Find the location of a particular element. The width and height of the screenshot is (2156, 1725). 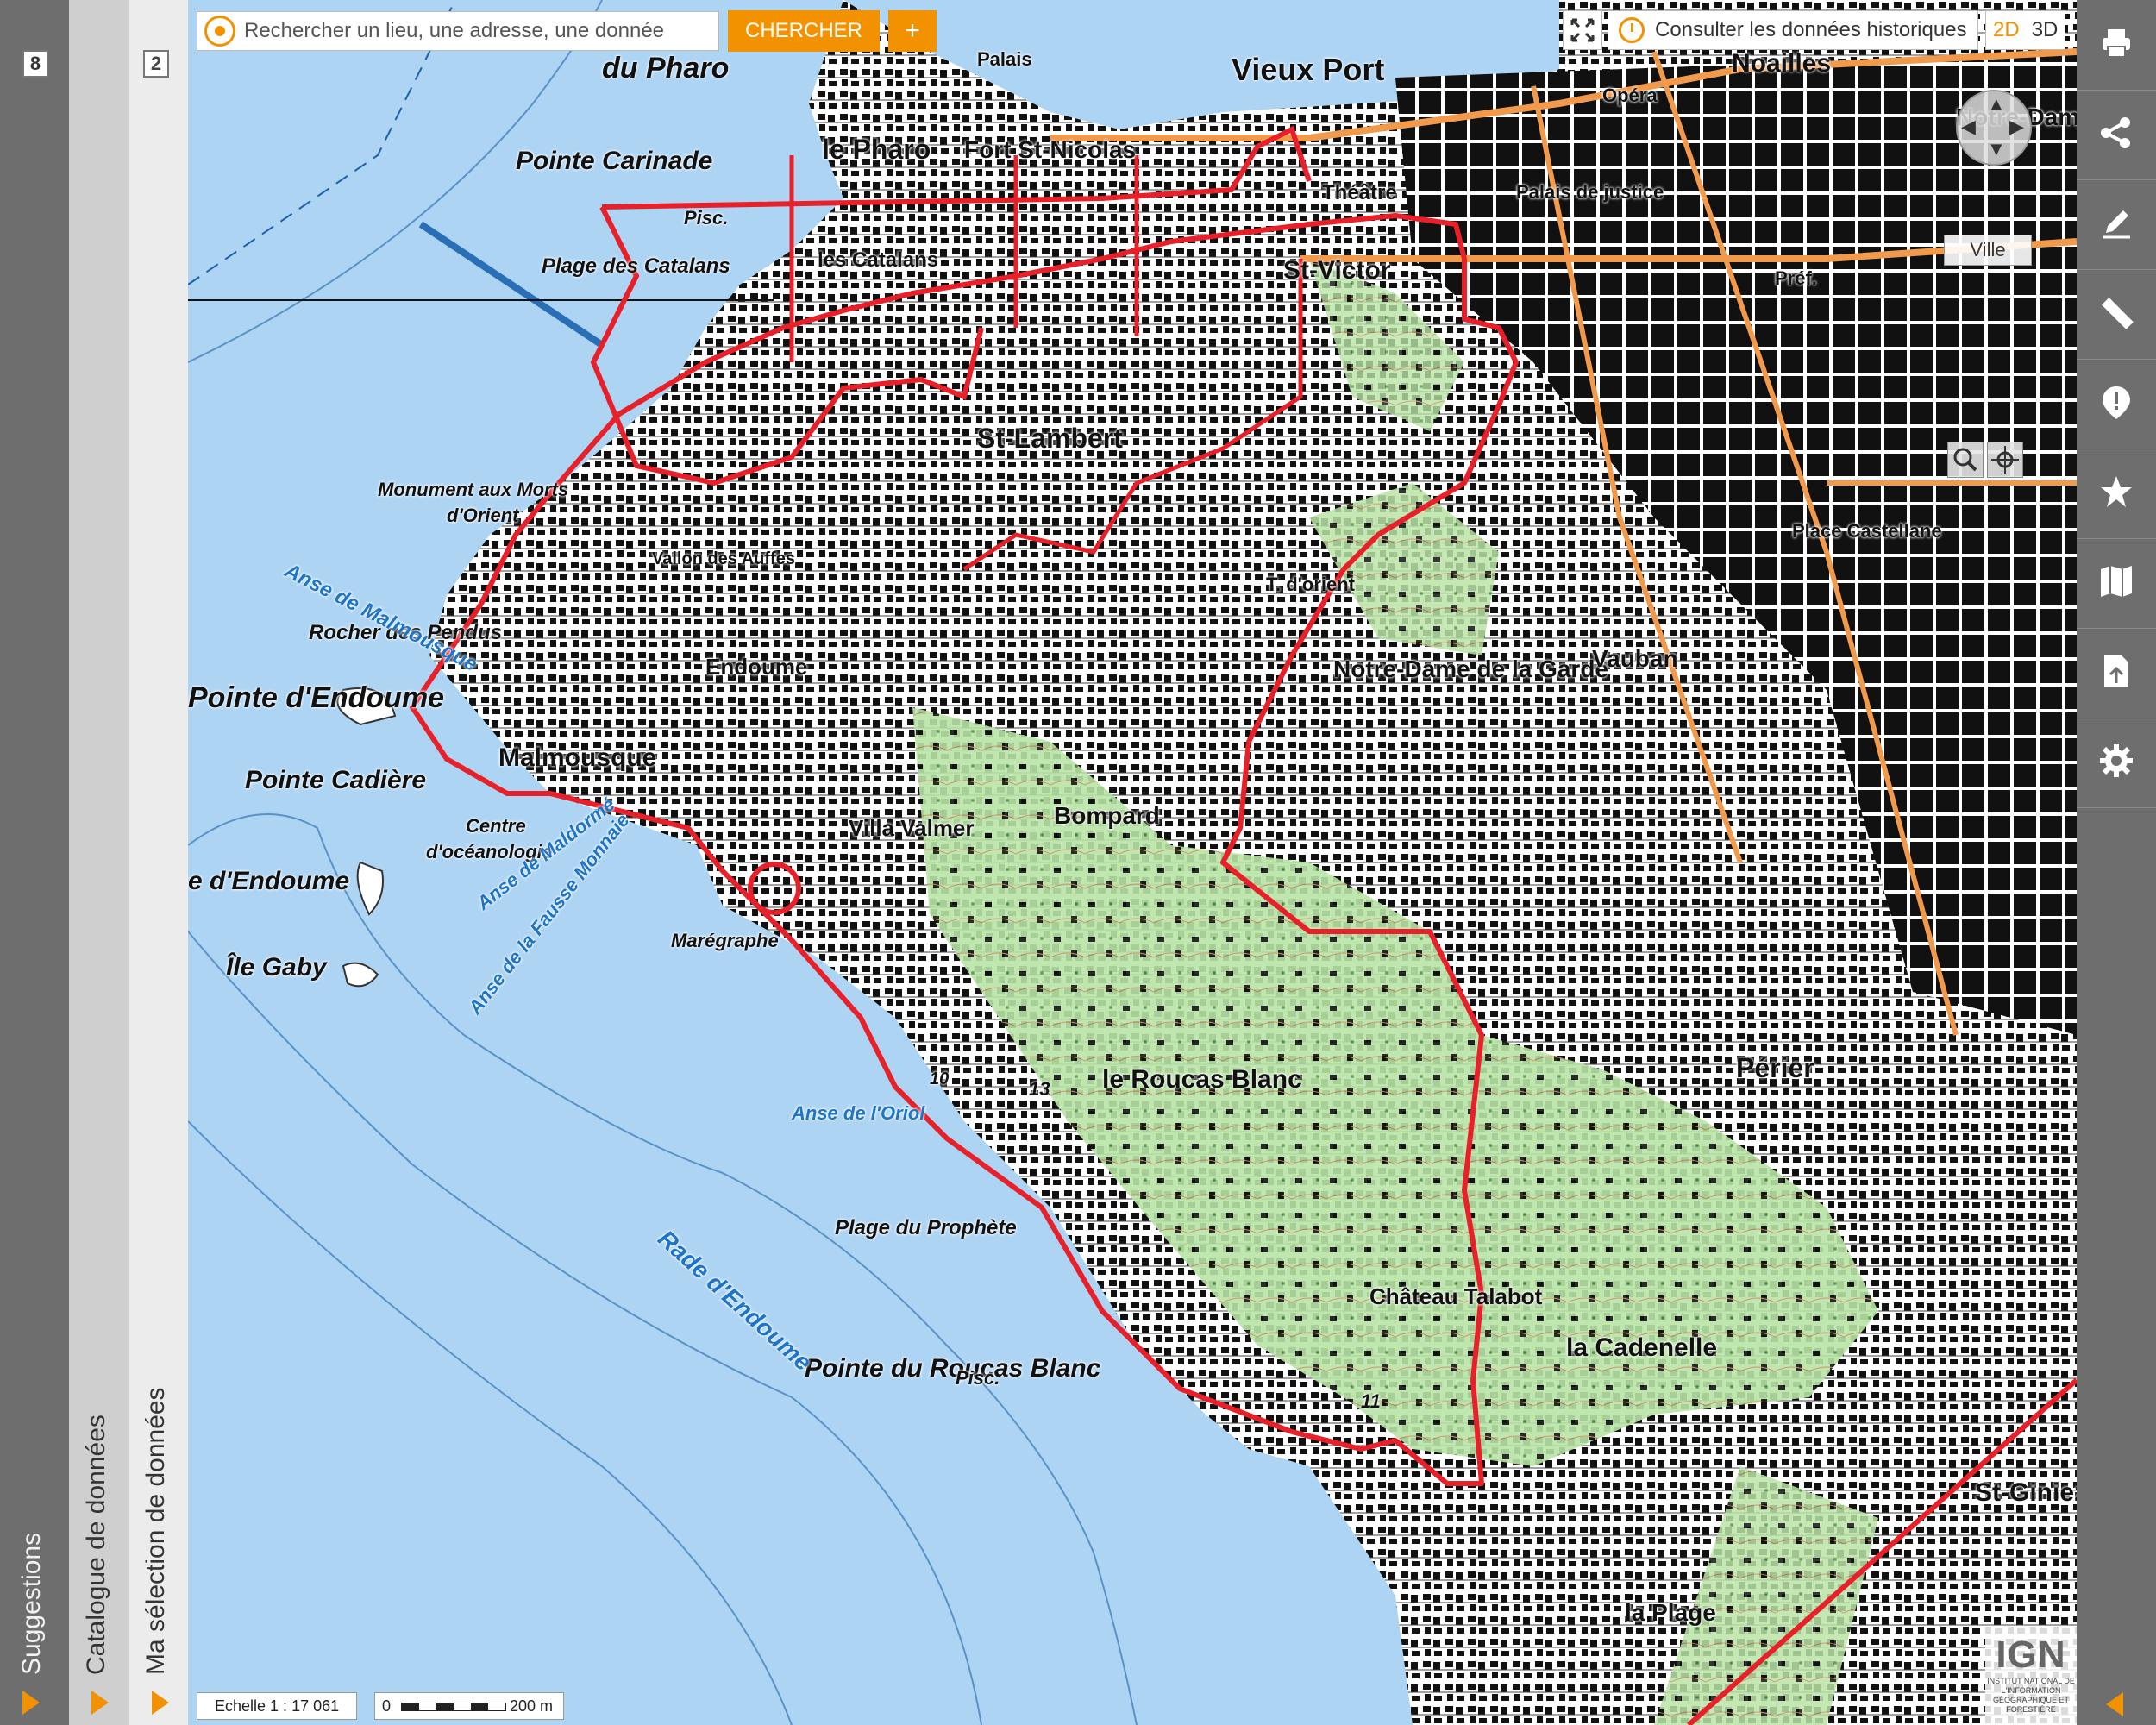

scale-bar: 0 200 m is located at coordinates (469, 1706).